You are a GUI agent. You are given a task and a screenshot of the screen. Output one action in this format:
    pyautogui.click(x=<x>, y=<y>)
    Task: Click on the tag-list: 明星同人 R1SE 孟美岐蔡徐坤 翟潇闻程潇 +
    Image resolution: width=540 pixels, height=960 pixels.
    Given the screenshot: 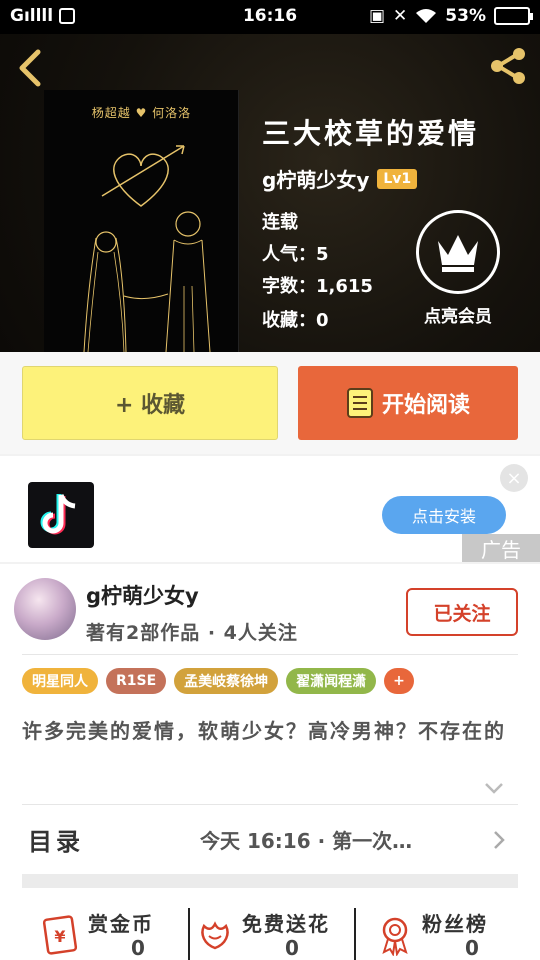 What is the action you would take?
    pyautogui.click(x=218, y=681)
    